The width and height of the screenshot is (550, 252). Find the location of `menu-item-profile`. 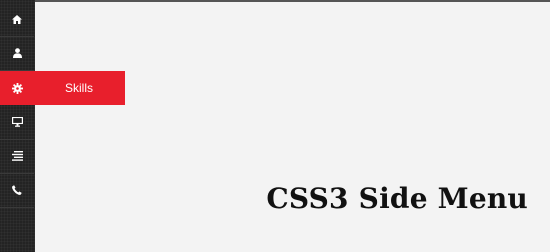

menu-item-profile is located at coordinates (17, 53).